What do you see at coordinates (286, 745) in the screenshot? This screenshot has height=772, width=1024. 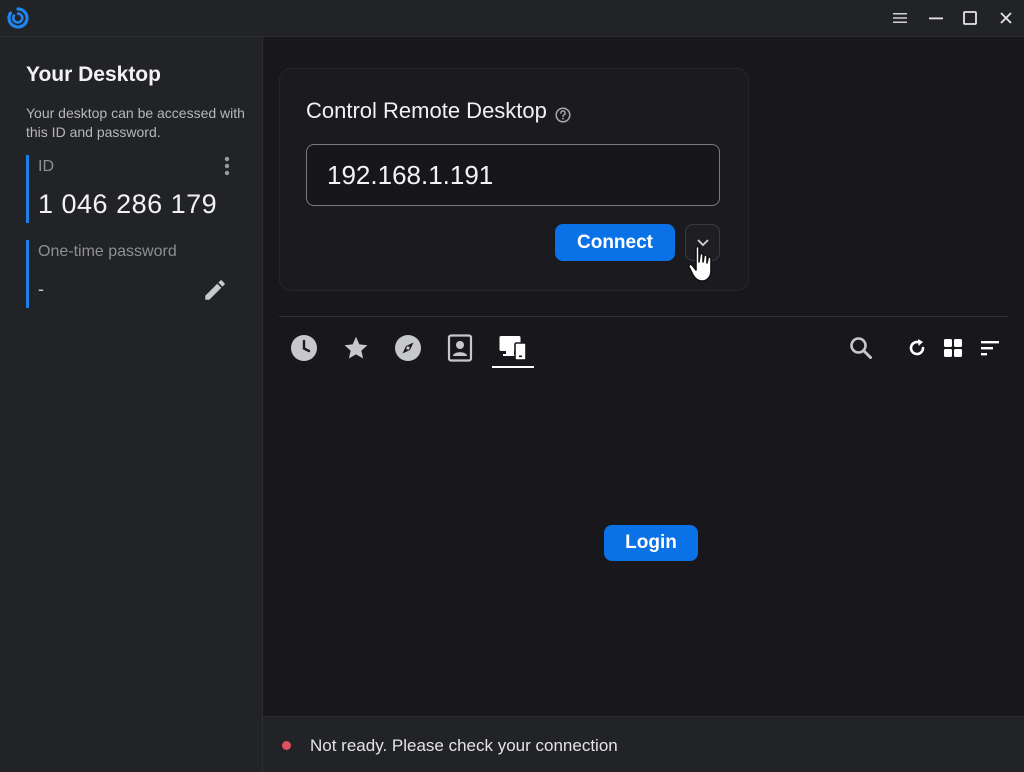 I see `status-indicator-icon` at bounding box center [286, 745].